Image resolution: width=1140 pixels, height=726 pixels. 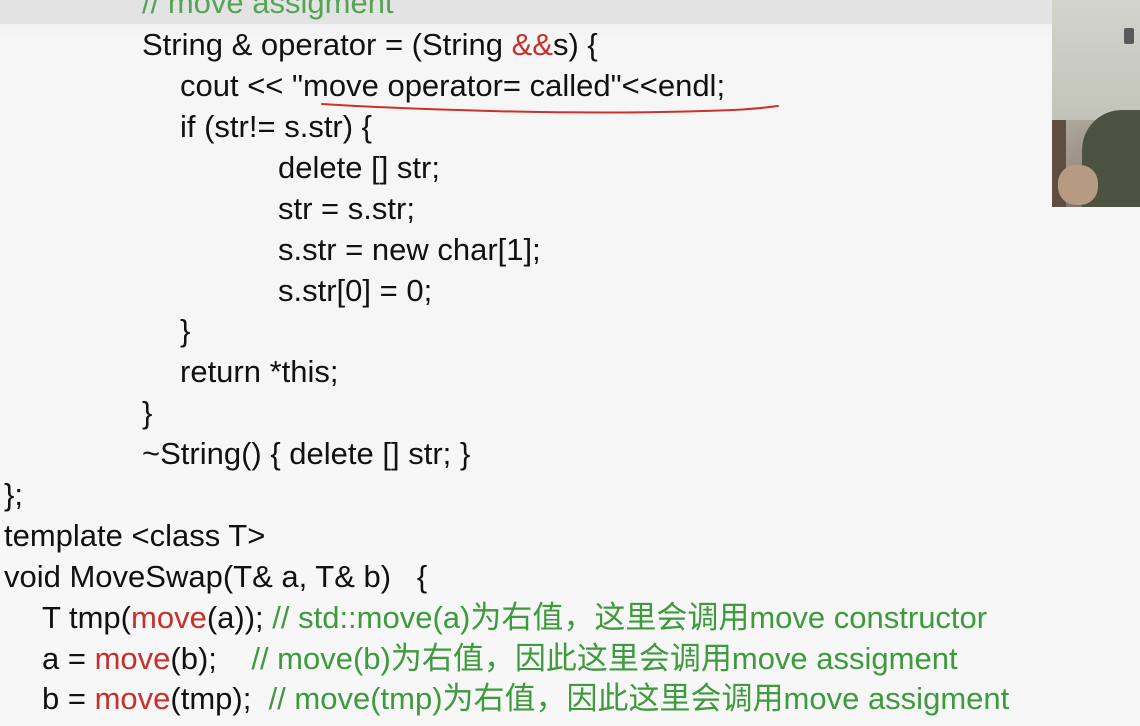 What do you see at coordinates (1129, 36) in the screenshot?
I see `webcam-light-fixture` at bounding box center [1129, 36].